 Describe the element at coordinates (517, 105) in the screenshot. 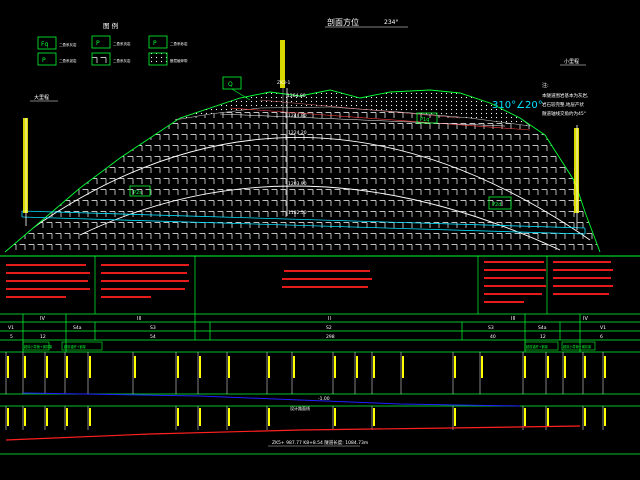

I see `dip-annotation: 310°∠20°` at that location.